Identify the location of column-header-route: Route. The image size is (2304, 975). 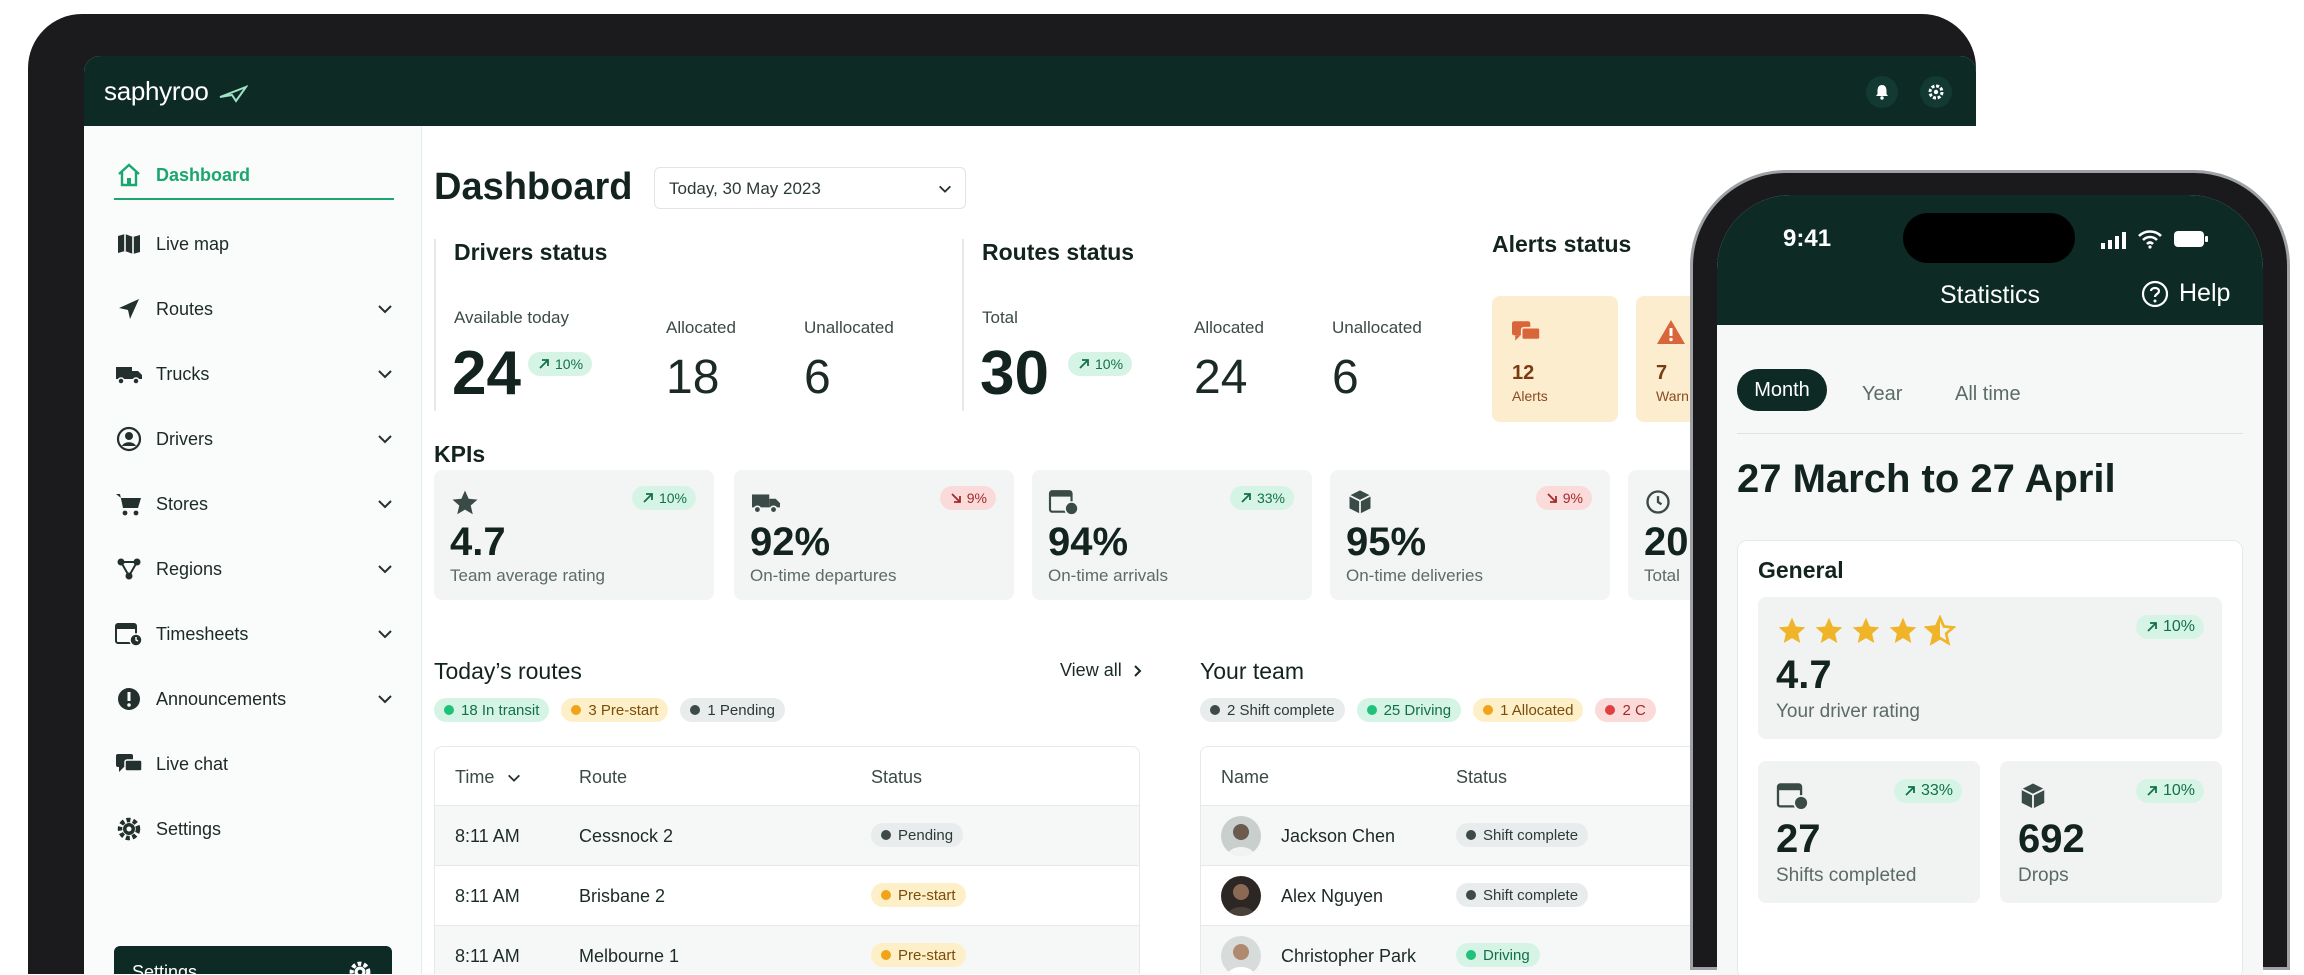
(603, 777).